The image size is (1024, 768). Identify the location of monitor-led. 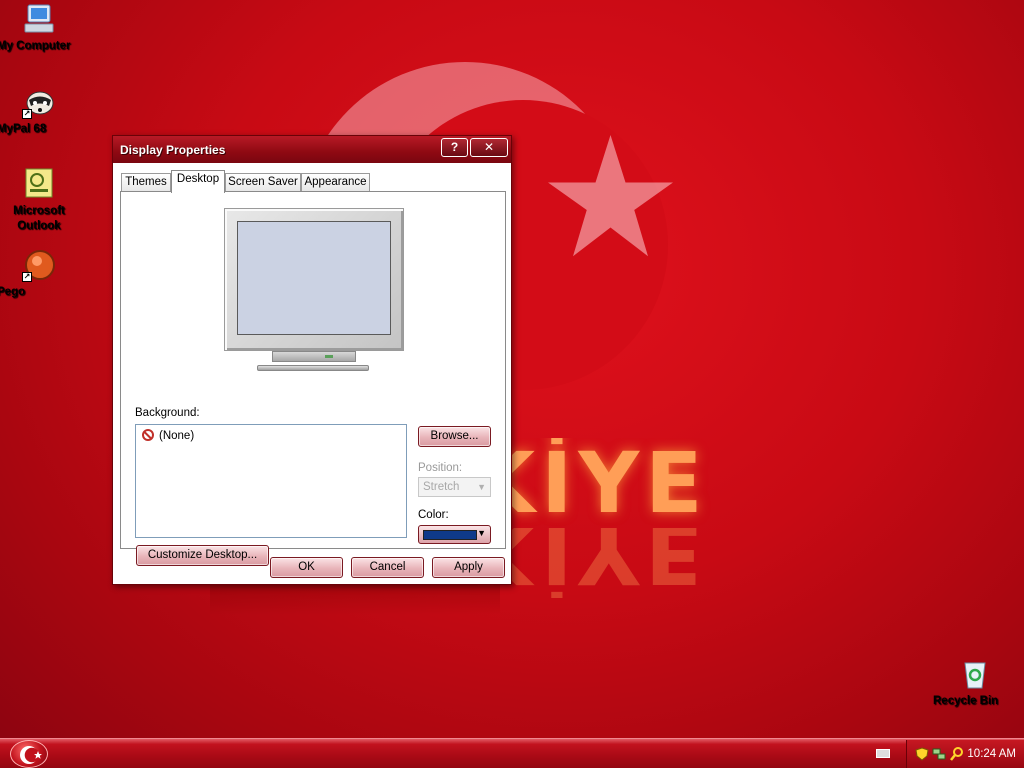
(329, 356).